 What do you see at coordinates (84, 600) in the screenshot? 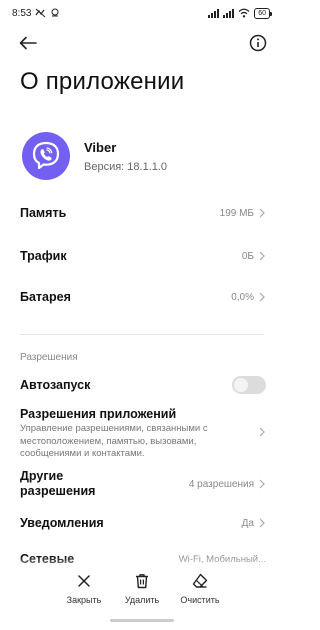
I see `close-label: Закрыть` at bounding box center [84, 600].